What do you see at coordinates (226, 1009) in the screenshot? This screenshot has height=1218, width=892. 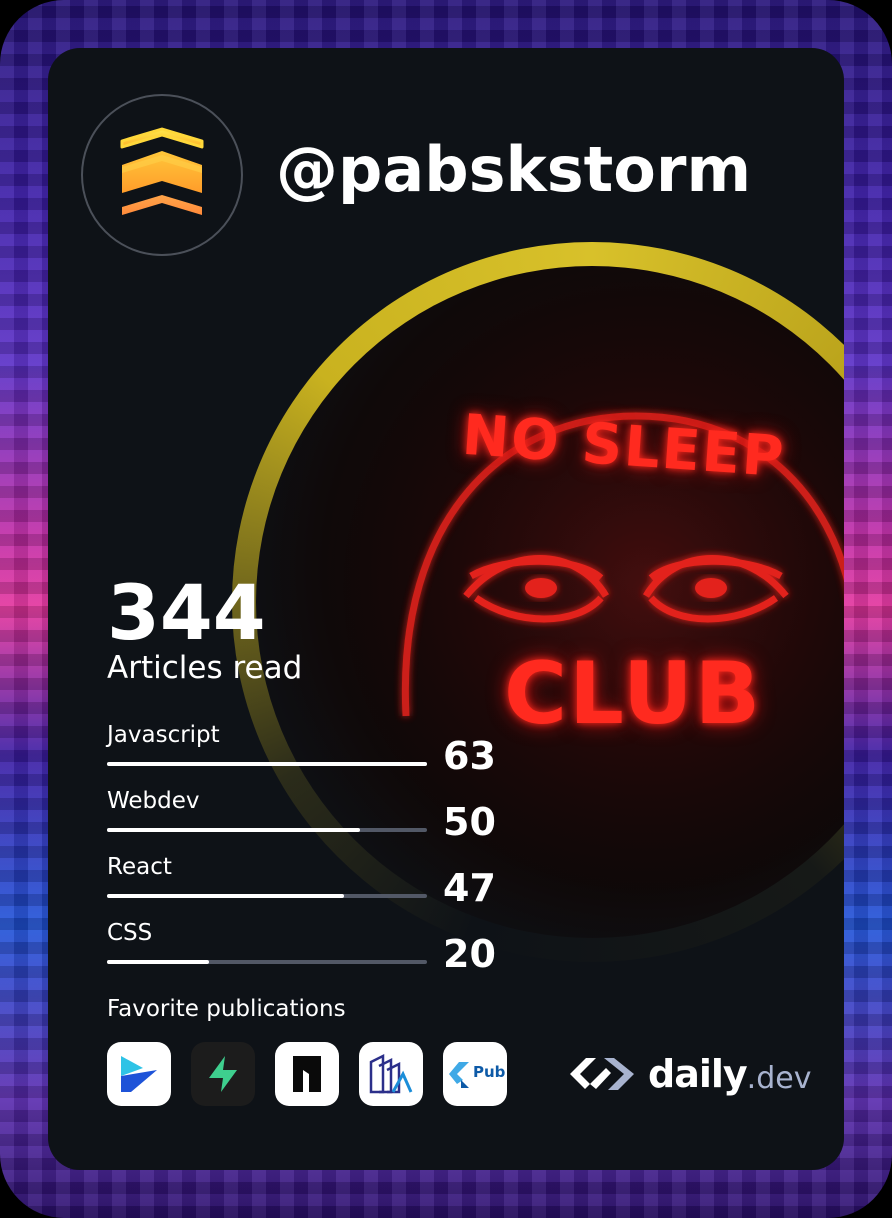 I see `favorite-publications-title: Favorite publications` at bounding box center [226, 1009].